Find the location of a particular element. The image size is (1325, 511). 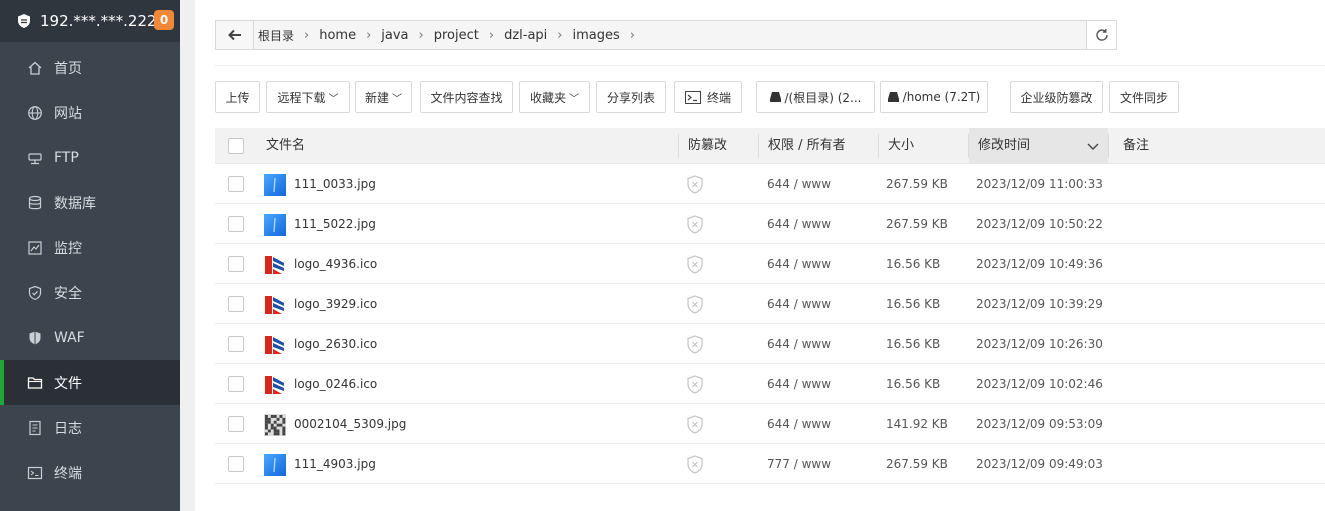

sidebar-item-8: 日志 is located at coordinates (90, 427).